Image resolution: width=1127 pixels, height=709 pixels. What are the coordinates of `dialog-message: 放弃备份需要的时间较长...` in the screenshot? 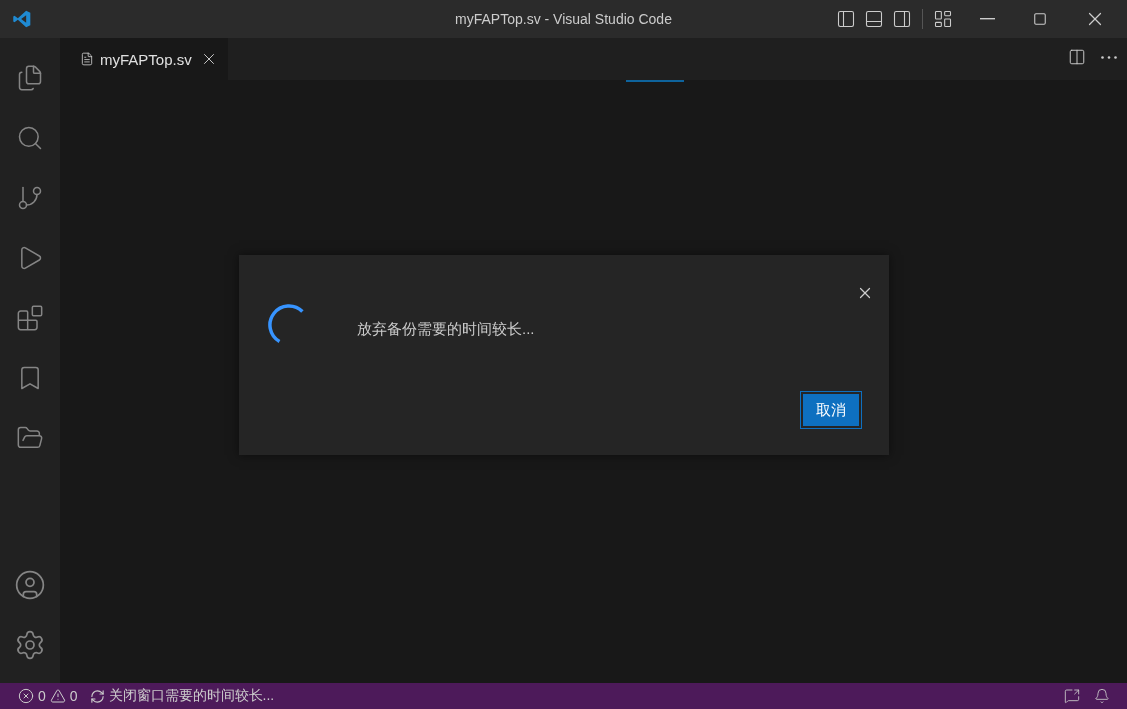 It's located at (446, 329).